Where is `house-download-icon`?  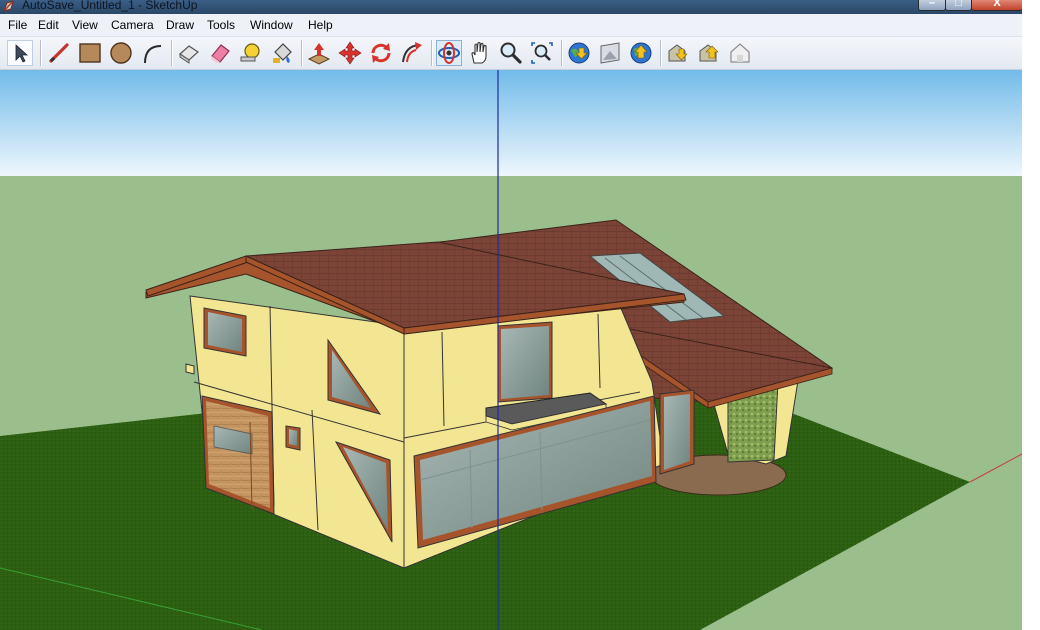
house-download-icon is located at coordinates (678, 53).